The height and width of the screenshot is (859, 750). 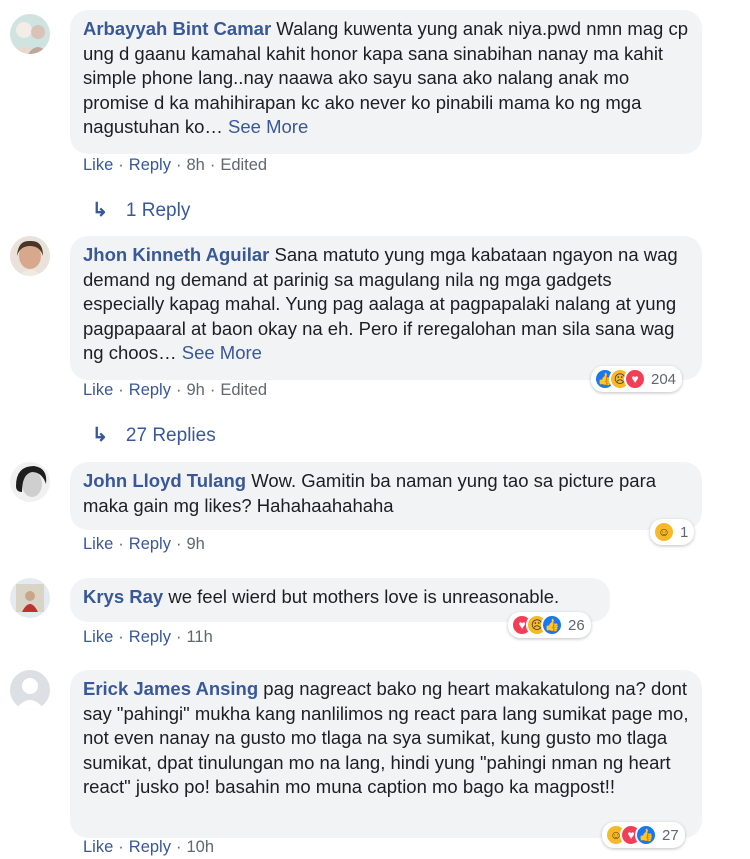 What do you see at coordinates (576, 625) in the screenshot?
I see `reaction-count: 26` at bounding box center [576, 625].